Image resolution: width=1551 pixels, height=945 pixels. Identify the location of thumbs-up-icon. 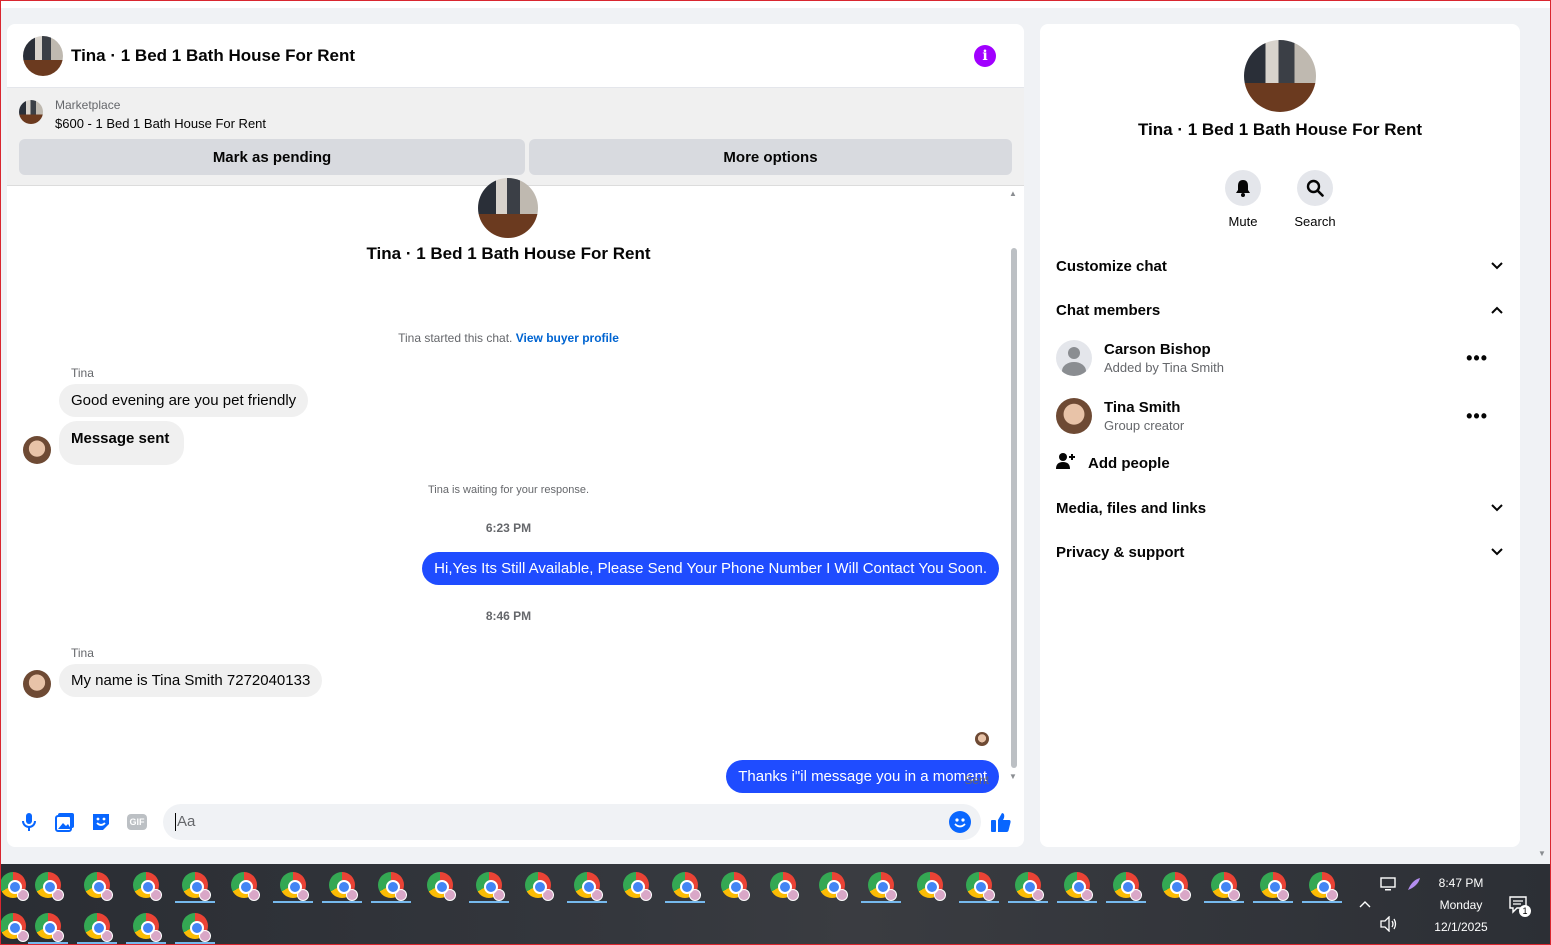
(1001, 822).